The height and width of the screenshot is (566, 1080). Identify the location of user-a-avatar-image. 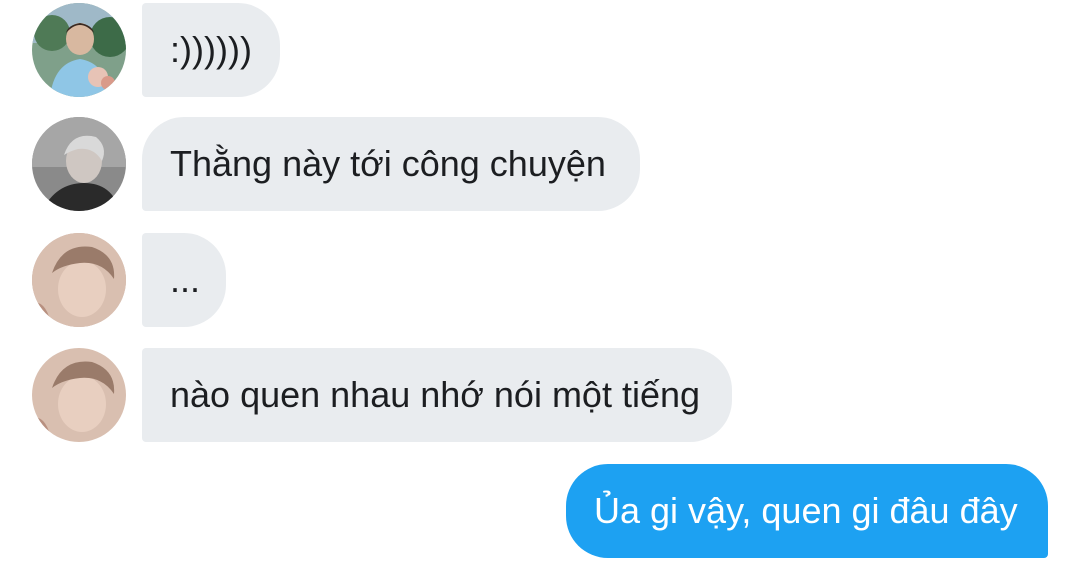
(79, 50).